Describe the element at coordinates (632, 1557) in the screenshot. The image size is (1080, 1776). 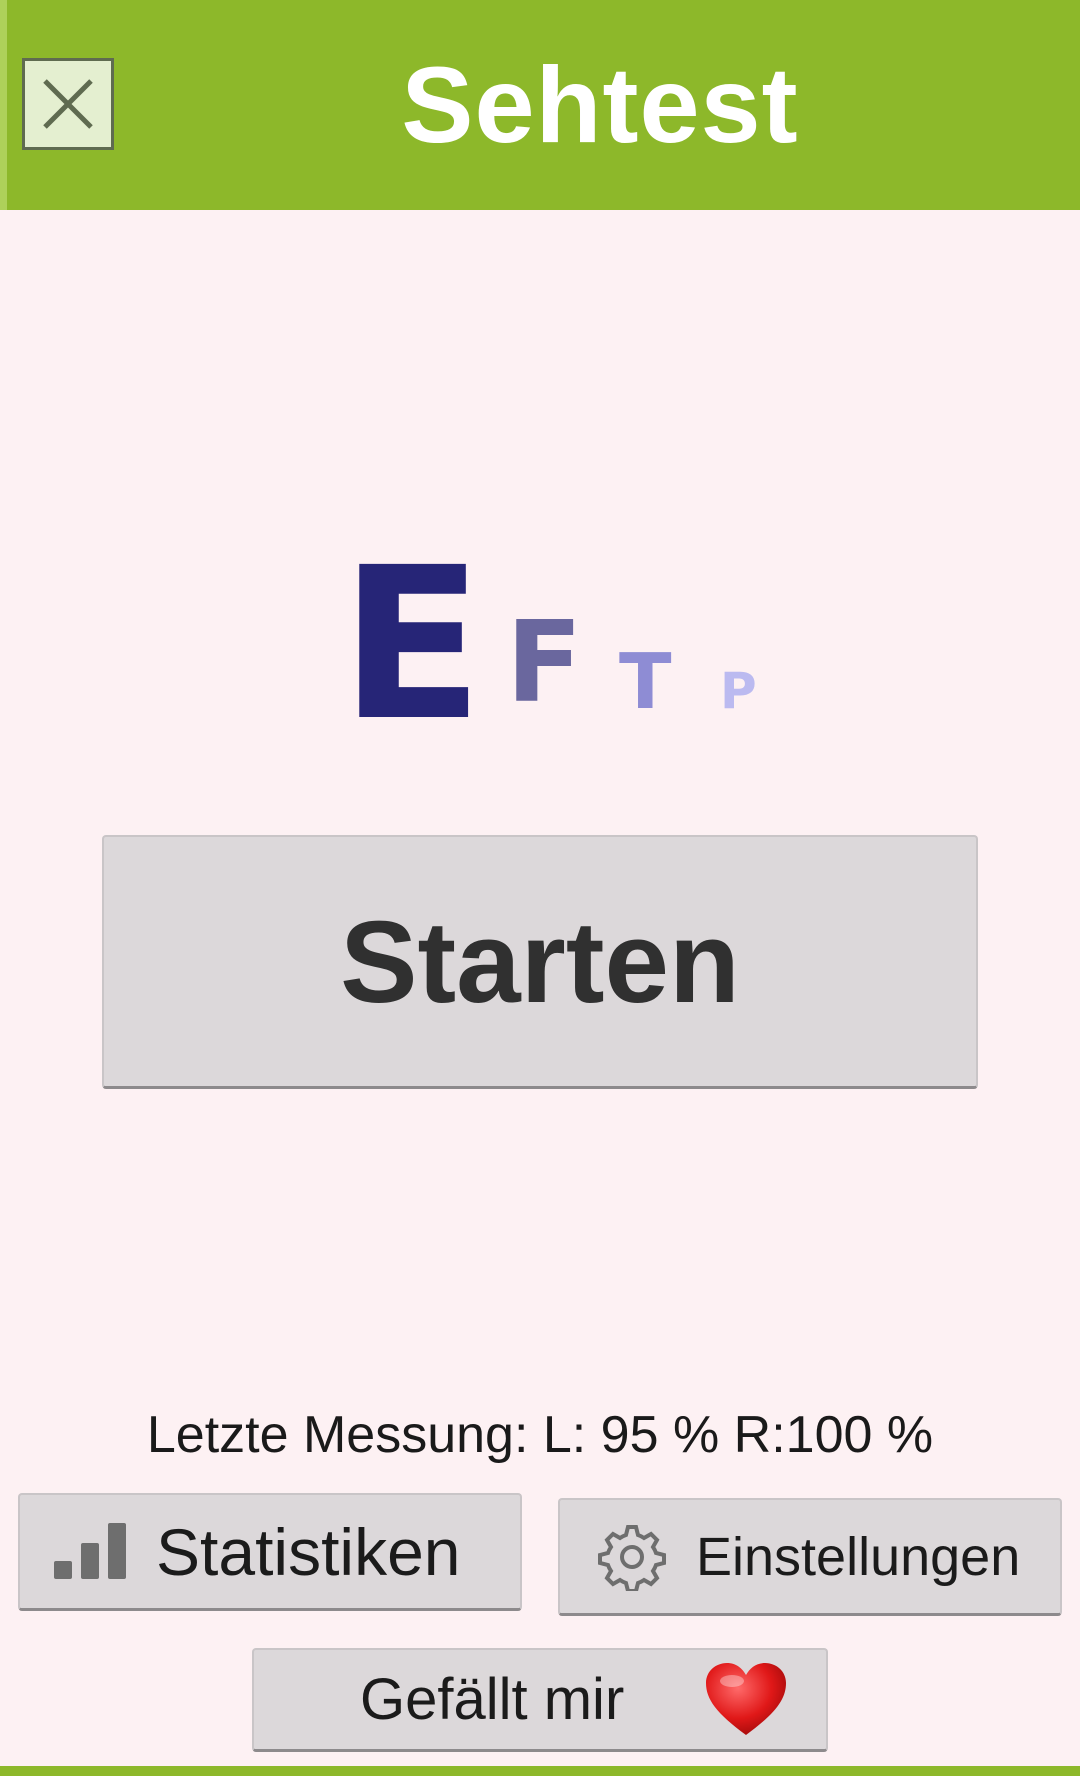
I see `gear-icon` at that location.